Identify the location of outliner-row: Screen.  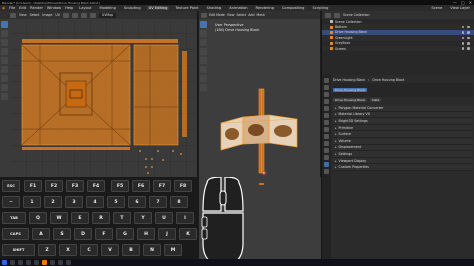
(398, 48).